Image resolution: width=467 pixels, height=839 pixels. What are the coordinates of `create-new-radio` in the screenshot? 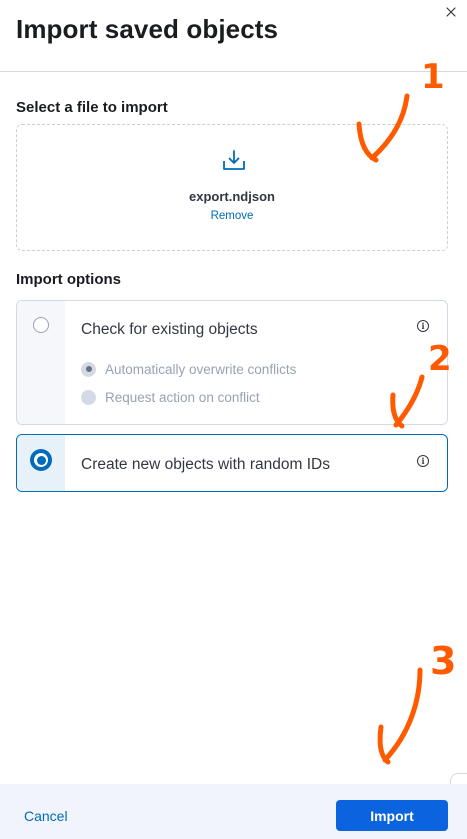 It's located at (41, 460).